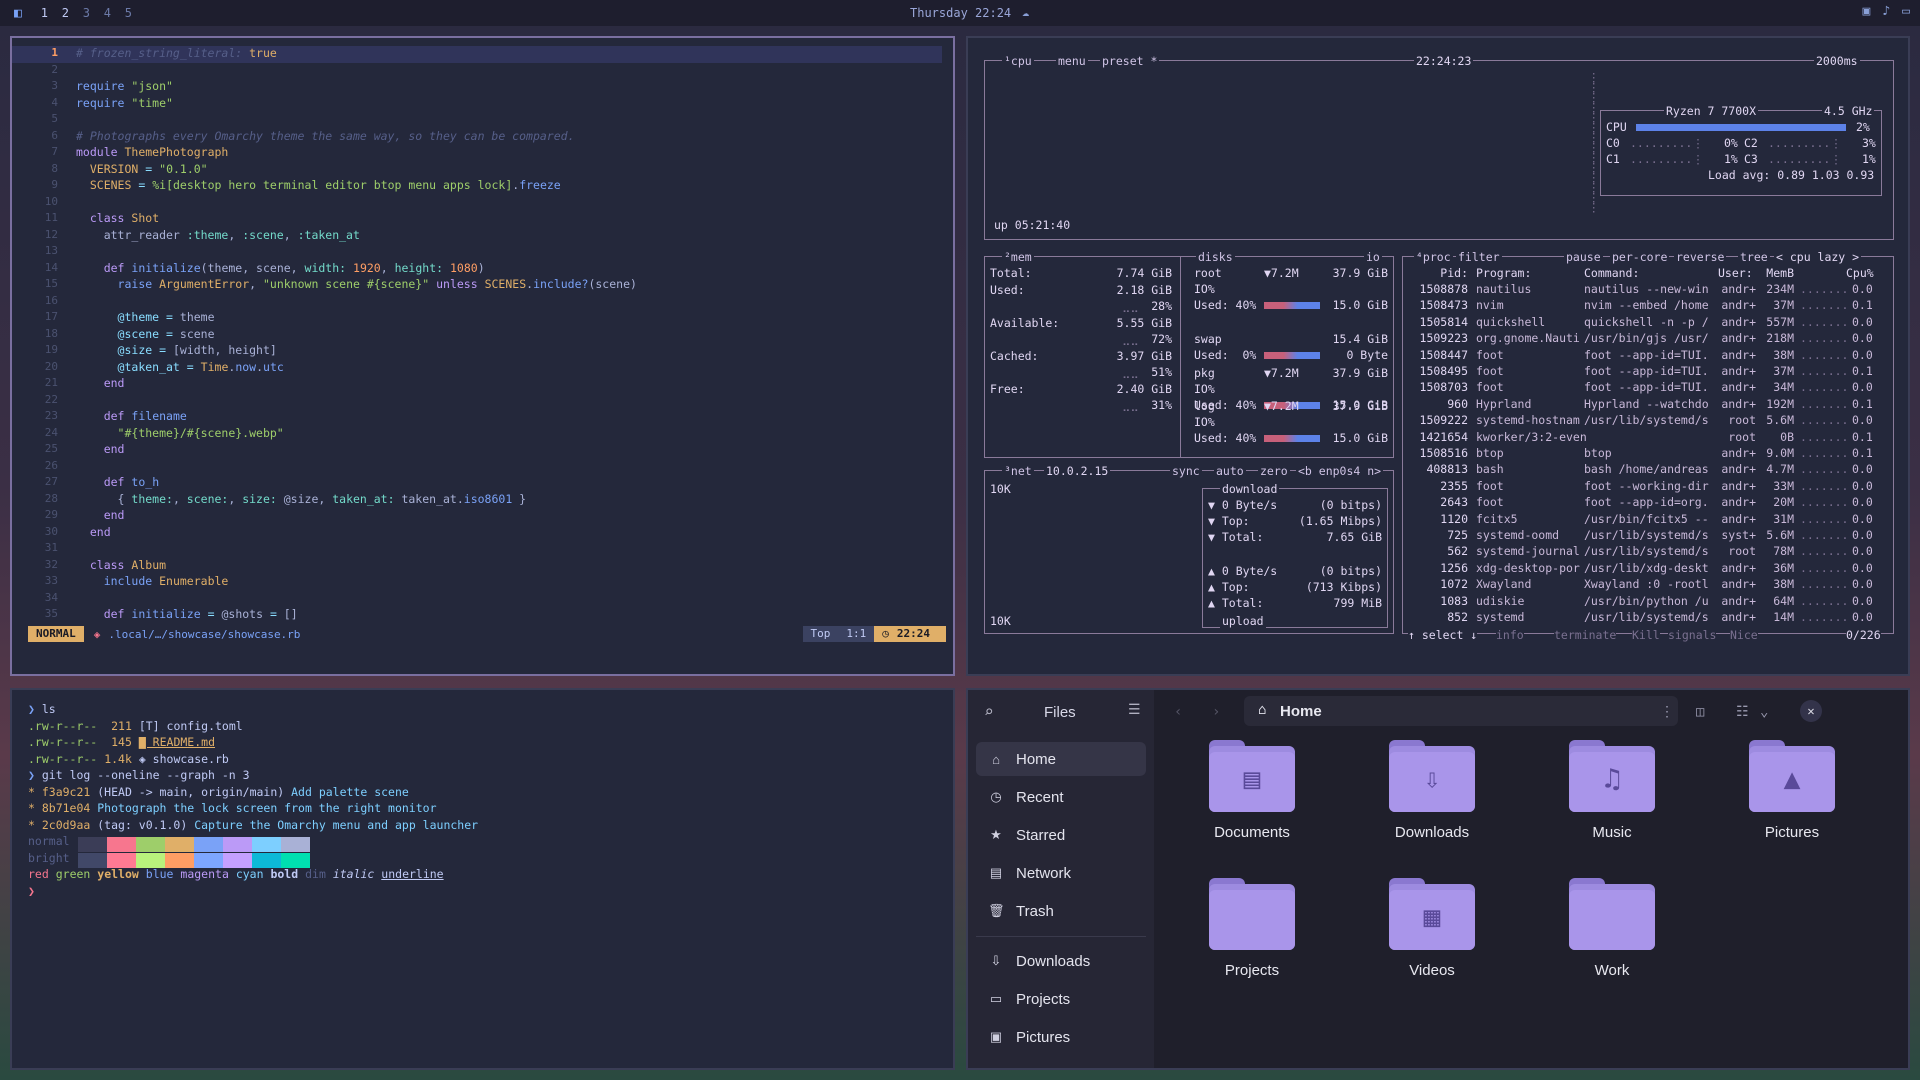 The width and height of the screenshot is (1920, 1080). What do you see at coordinates (477, 384) in the screenshot?
I see `code-line: 21 end` at bounding box center [477, 384].